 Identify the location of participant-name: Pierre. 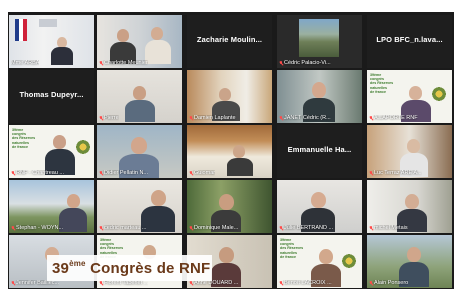
(109, 118).